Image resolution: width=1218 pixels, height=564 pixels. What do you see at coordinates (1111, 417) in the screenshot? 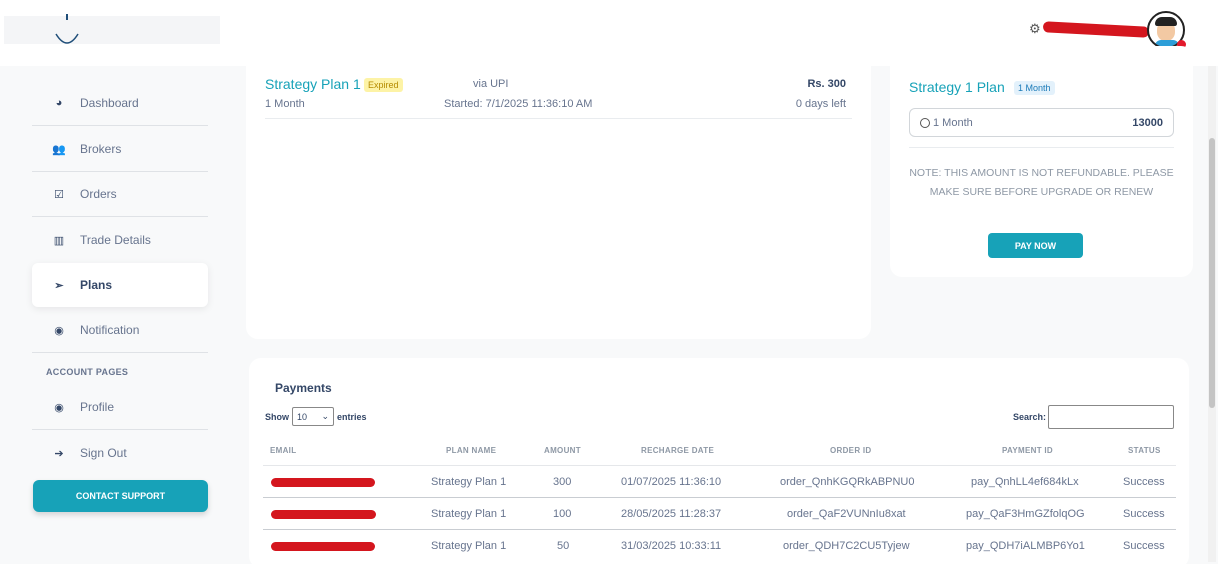
I see `search-input` at bounding box center [1111, 417].